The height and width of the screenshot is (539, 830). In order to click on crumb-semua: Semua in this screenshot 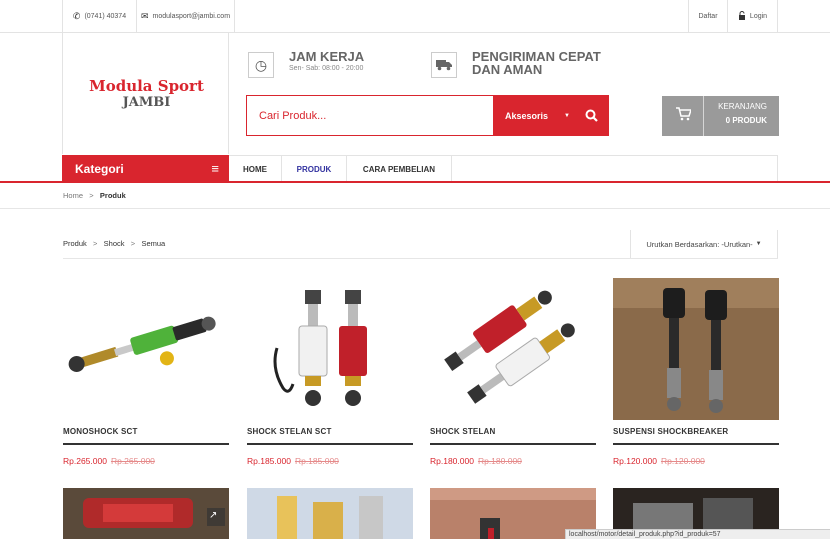, I will do `click(153, 243)`.